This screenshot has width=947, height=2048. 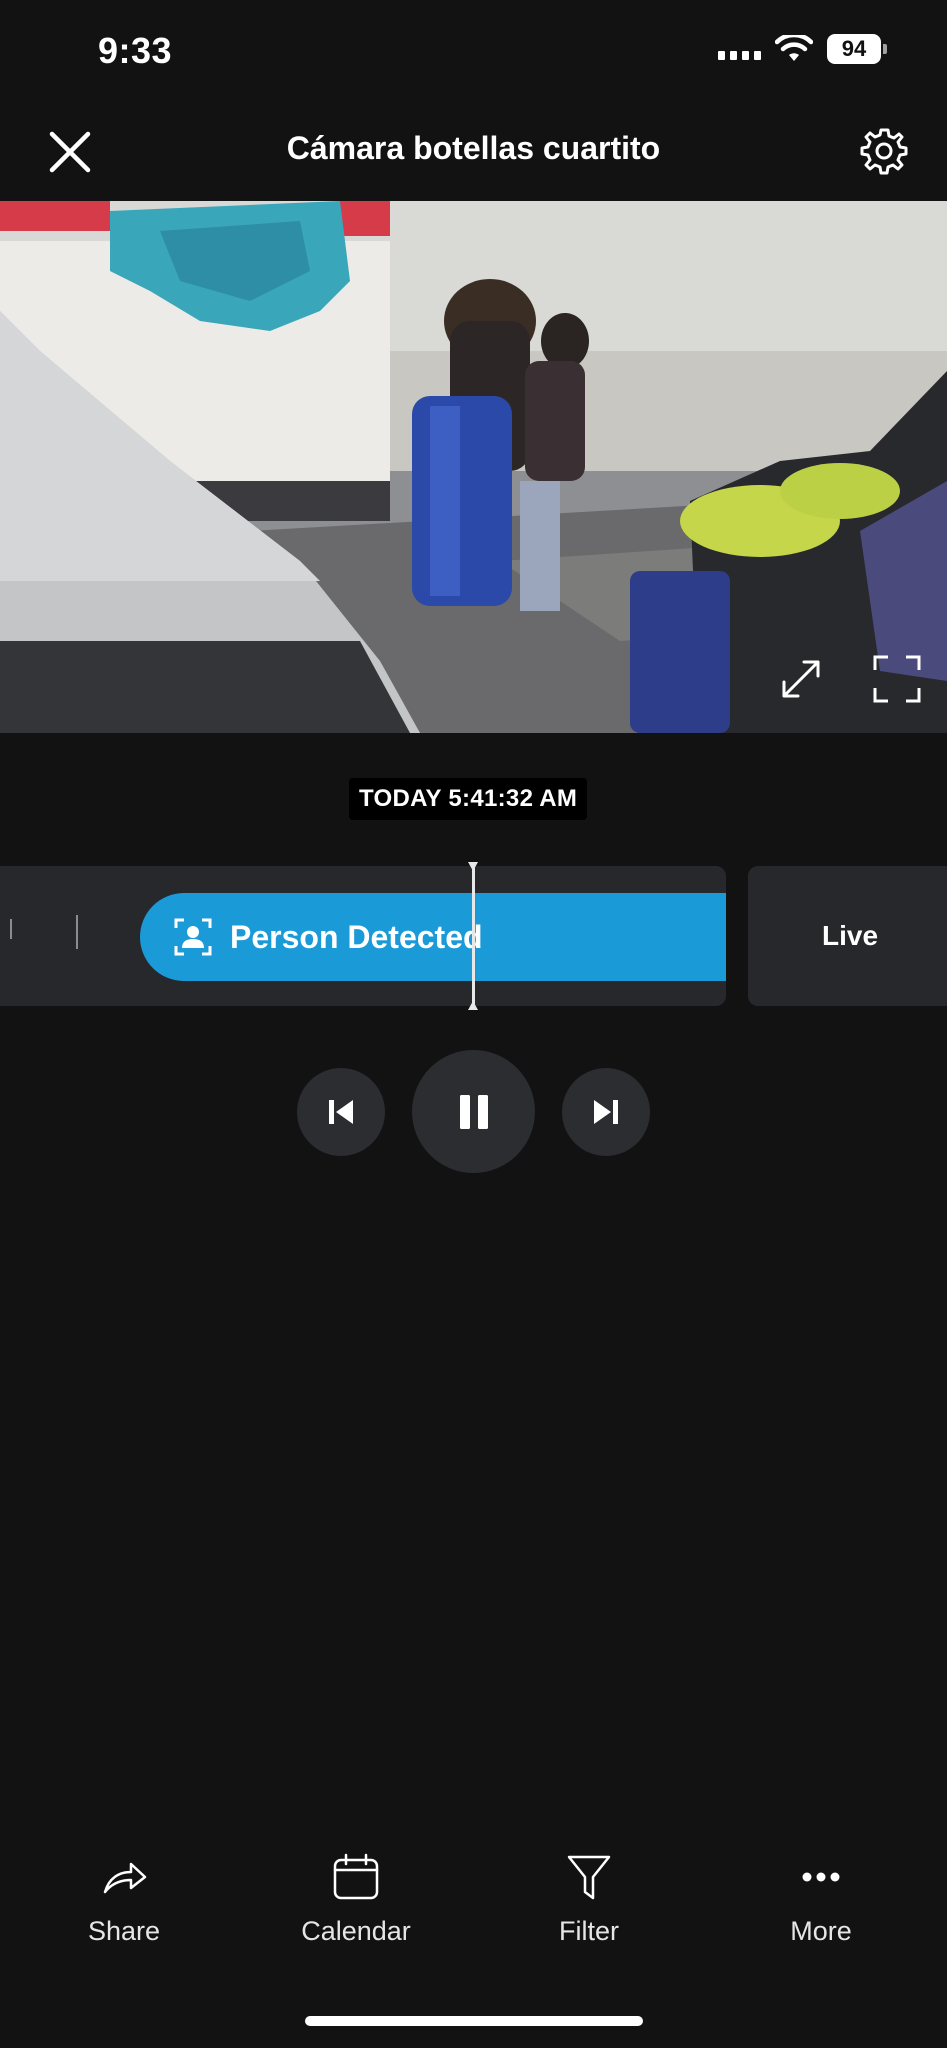 What do you see at coordinates (124, 1931) in the screenshot?
I see `share-label: Share` at bounding box center [124, 1931].